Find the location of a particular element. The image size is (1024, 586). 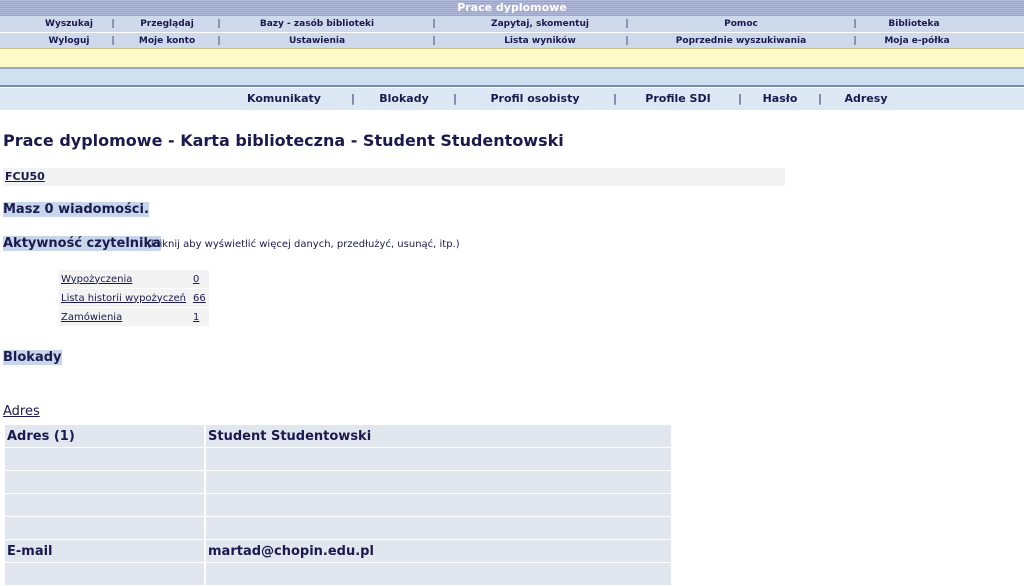

activity-value-cell: 0 is located at coordinates (199, 279).